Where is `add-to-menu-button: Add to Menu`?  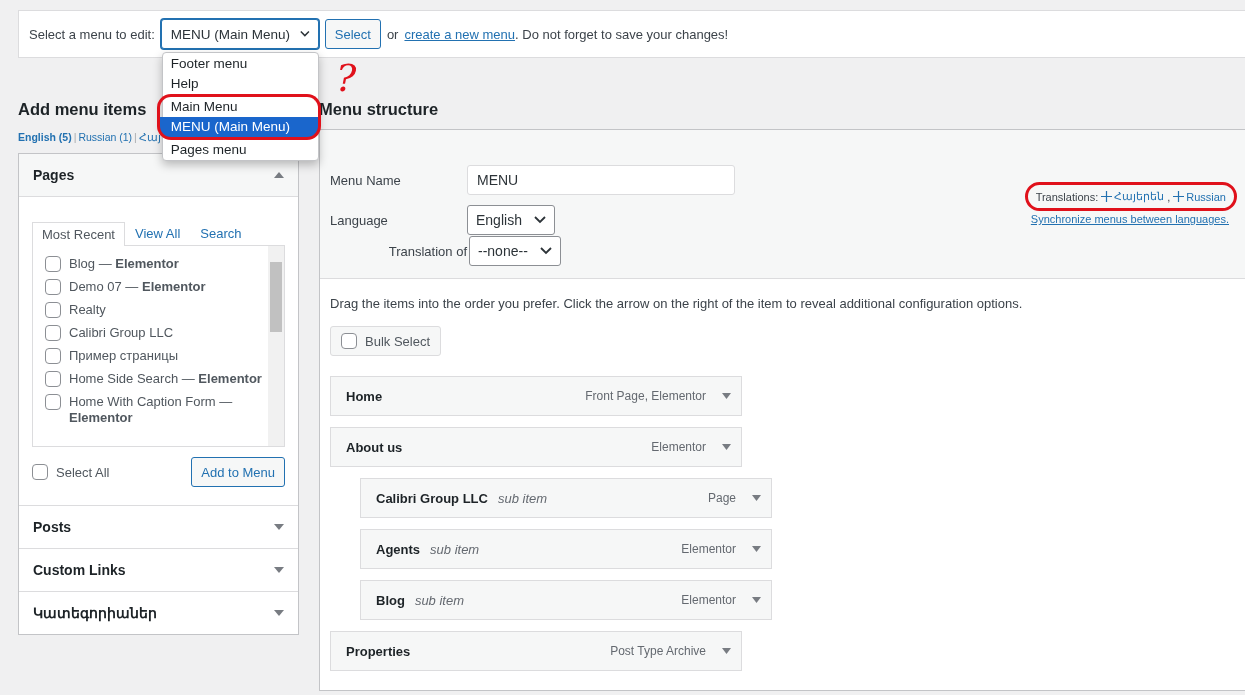
add-to-menu-button: Add to Menu is located at coordinates (238, 472).